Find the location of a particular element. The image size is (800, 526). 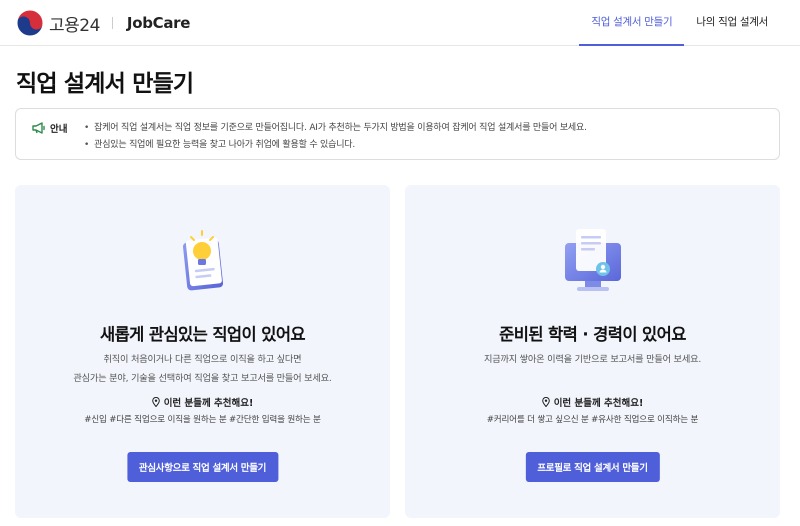

card-description: 지금까지 쌓아온 이력을 기반으로 보고서를 만들어 보세요. is located at coordinates (592, 359).